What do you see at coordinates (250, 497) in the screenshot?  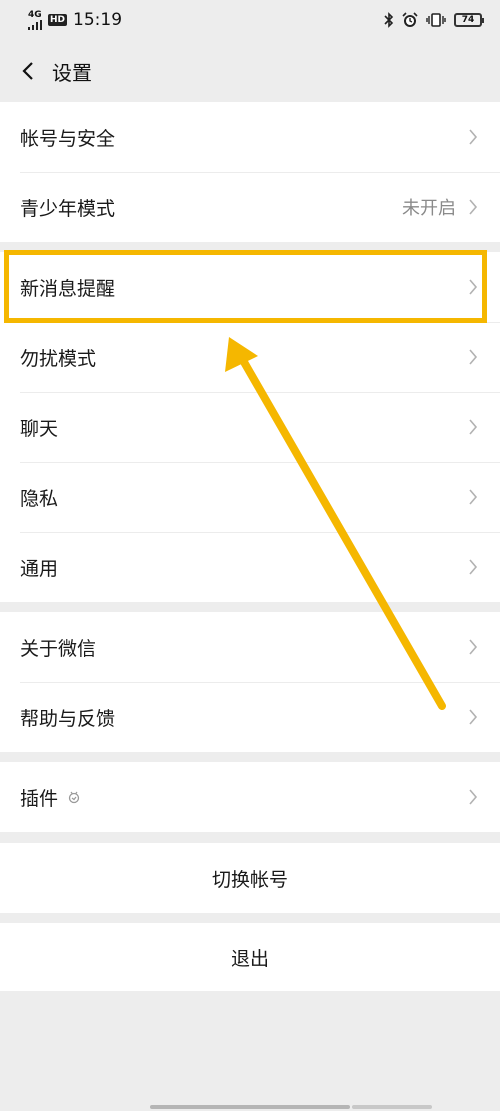 I see `settings-item-privacy: 隐私` at bounding box center [250, 497].